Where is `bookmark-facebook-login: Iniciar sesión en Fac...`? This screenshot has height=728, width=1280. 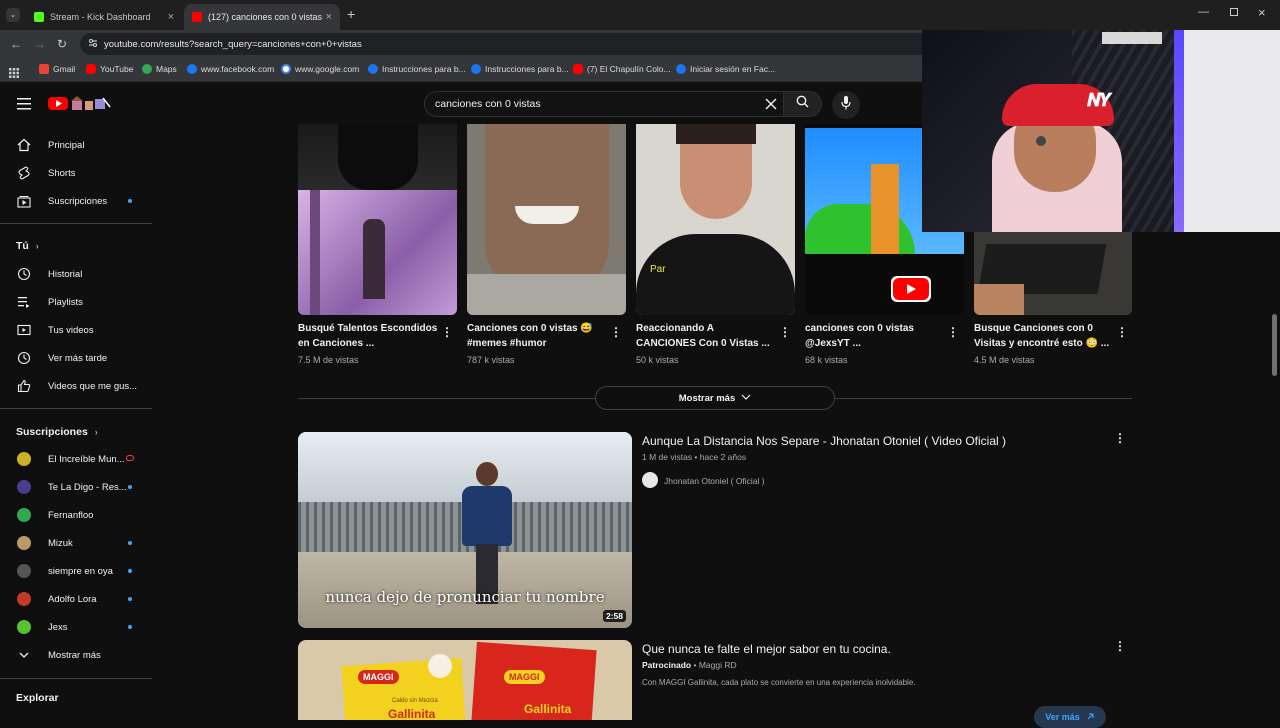 bookmark-facebook-login: Iniciar sesión en Fac... is located at coordinates (725, 69).